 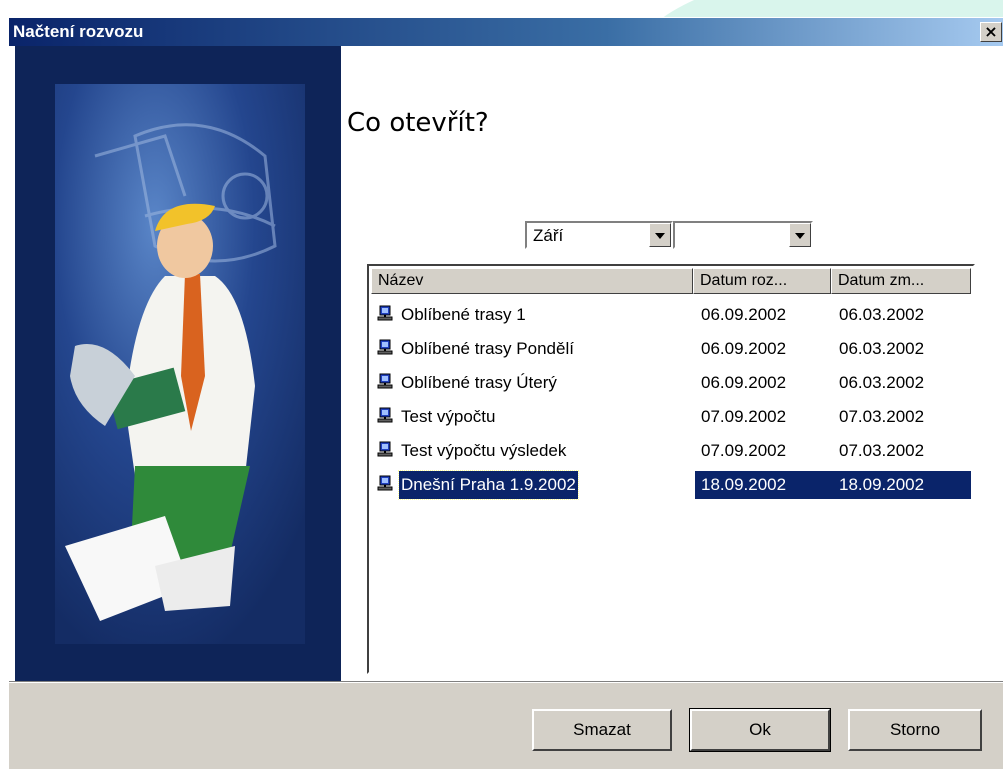 What do you see at coordinates (760, 730) in the screenshot?
I see `ok-button: Ok` at bounding box center [760, 730].